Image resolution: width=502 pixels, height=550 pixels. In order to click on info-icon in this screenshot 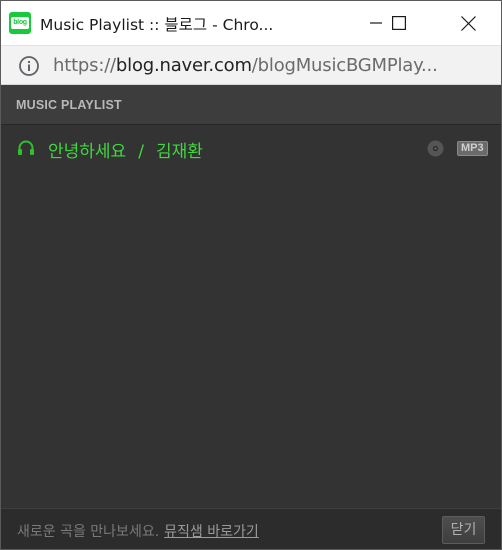, I will do `click(29, 66)`.